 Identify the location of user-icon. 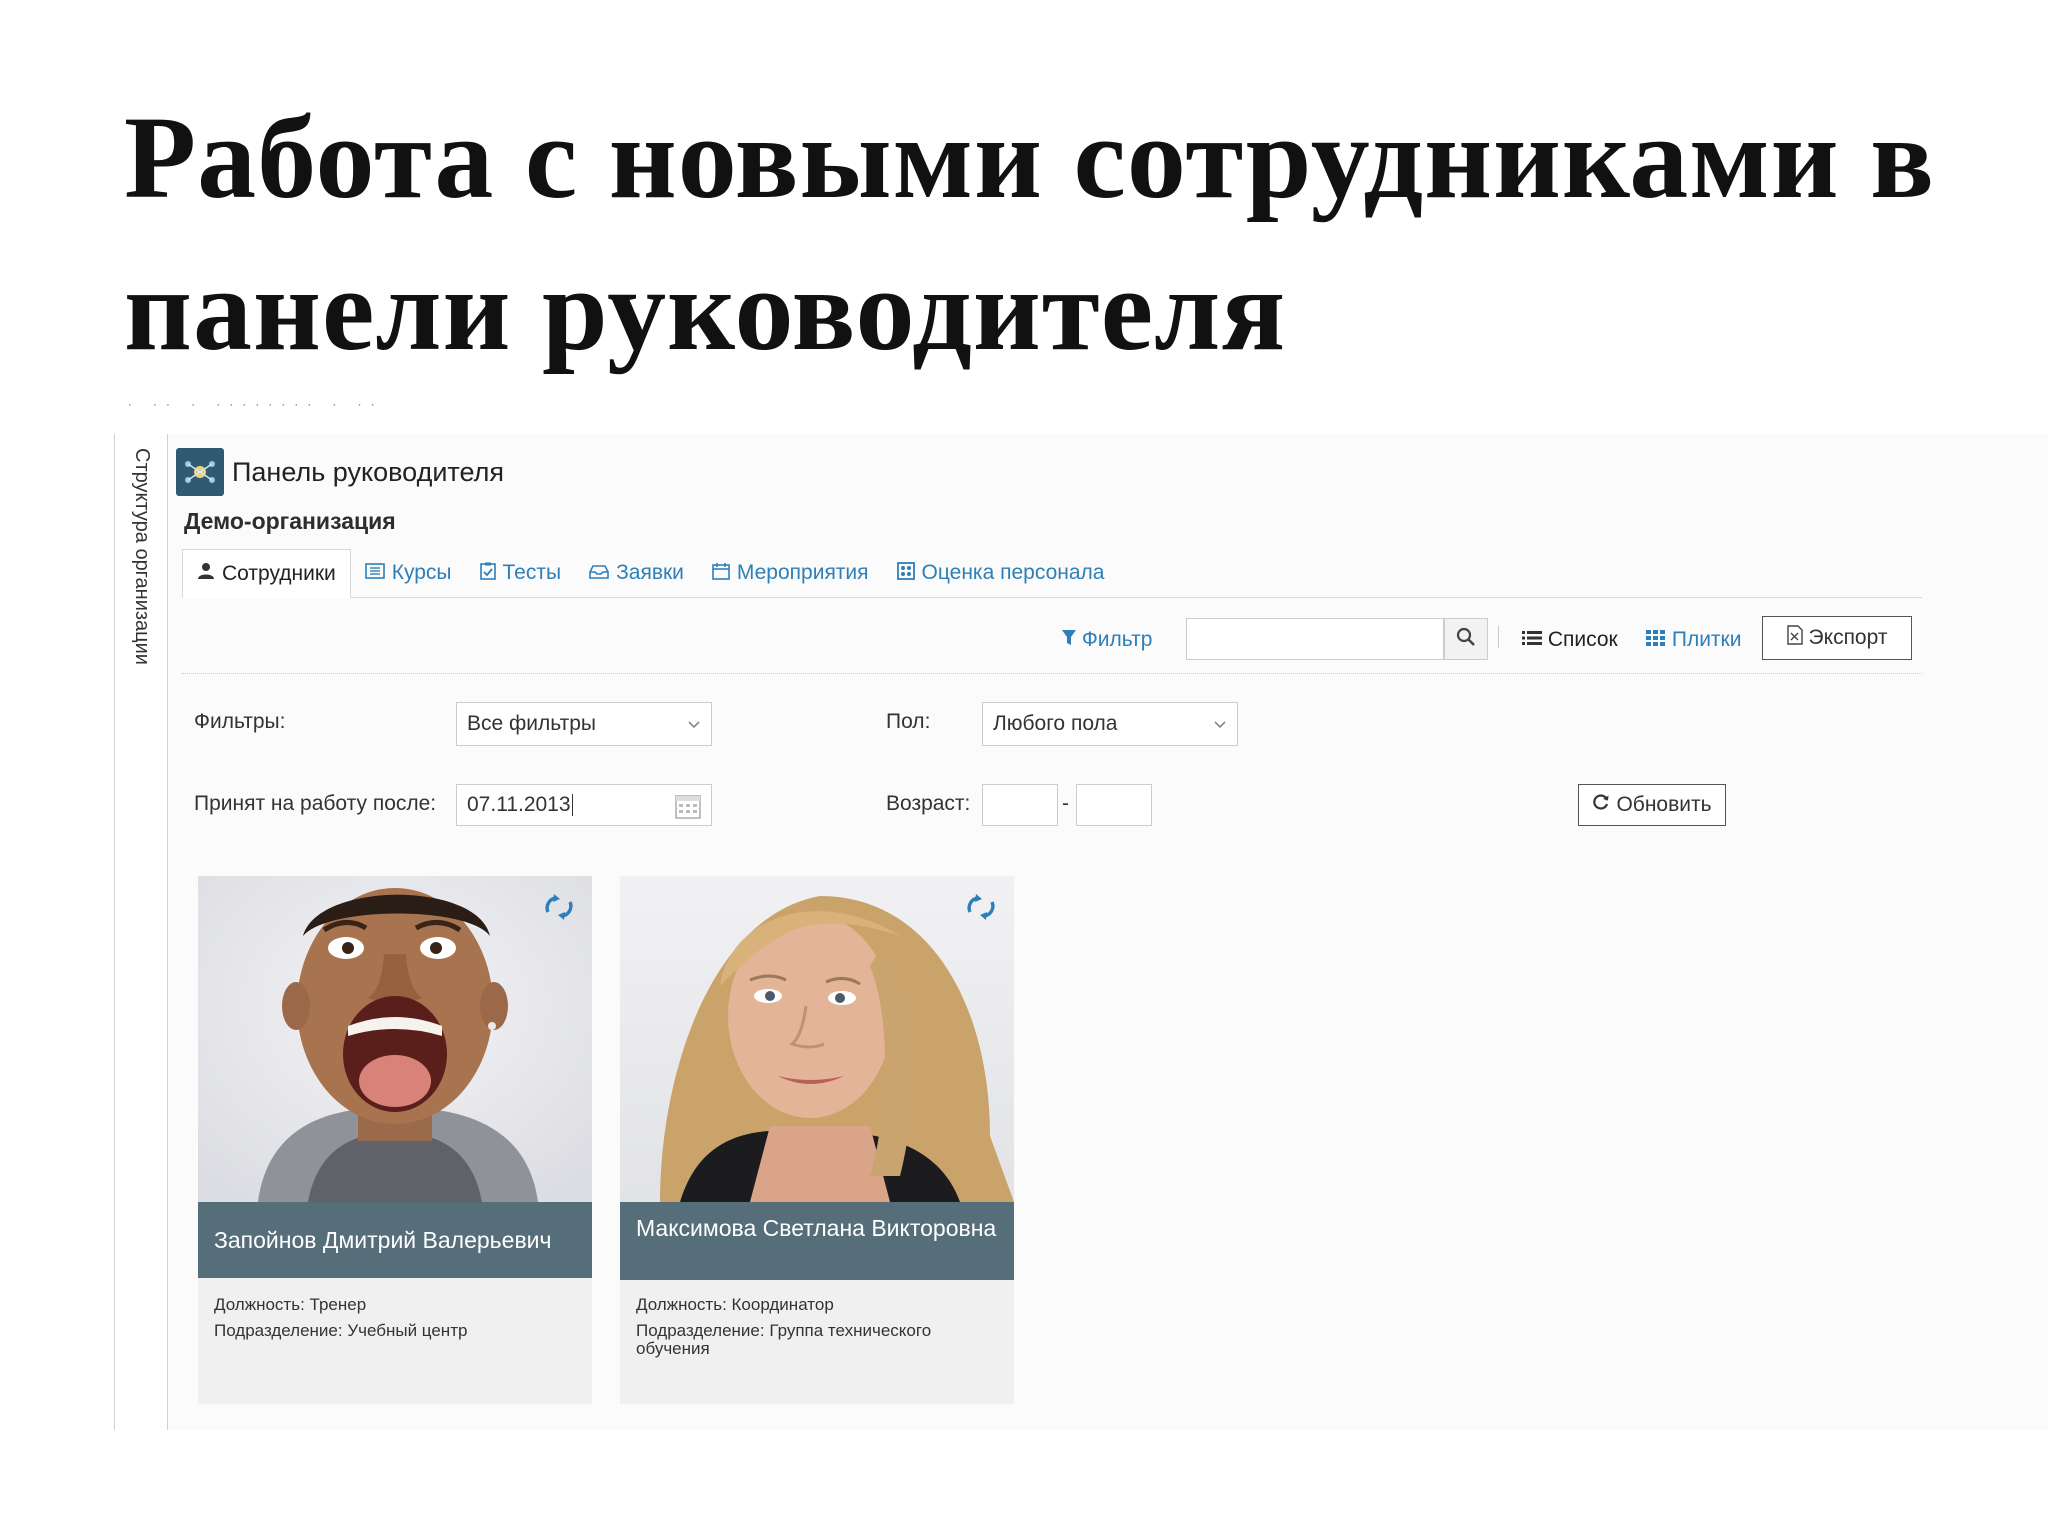
(206, 573).